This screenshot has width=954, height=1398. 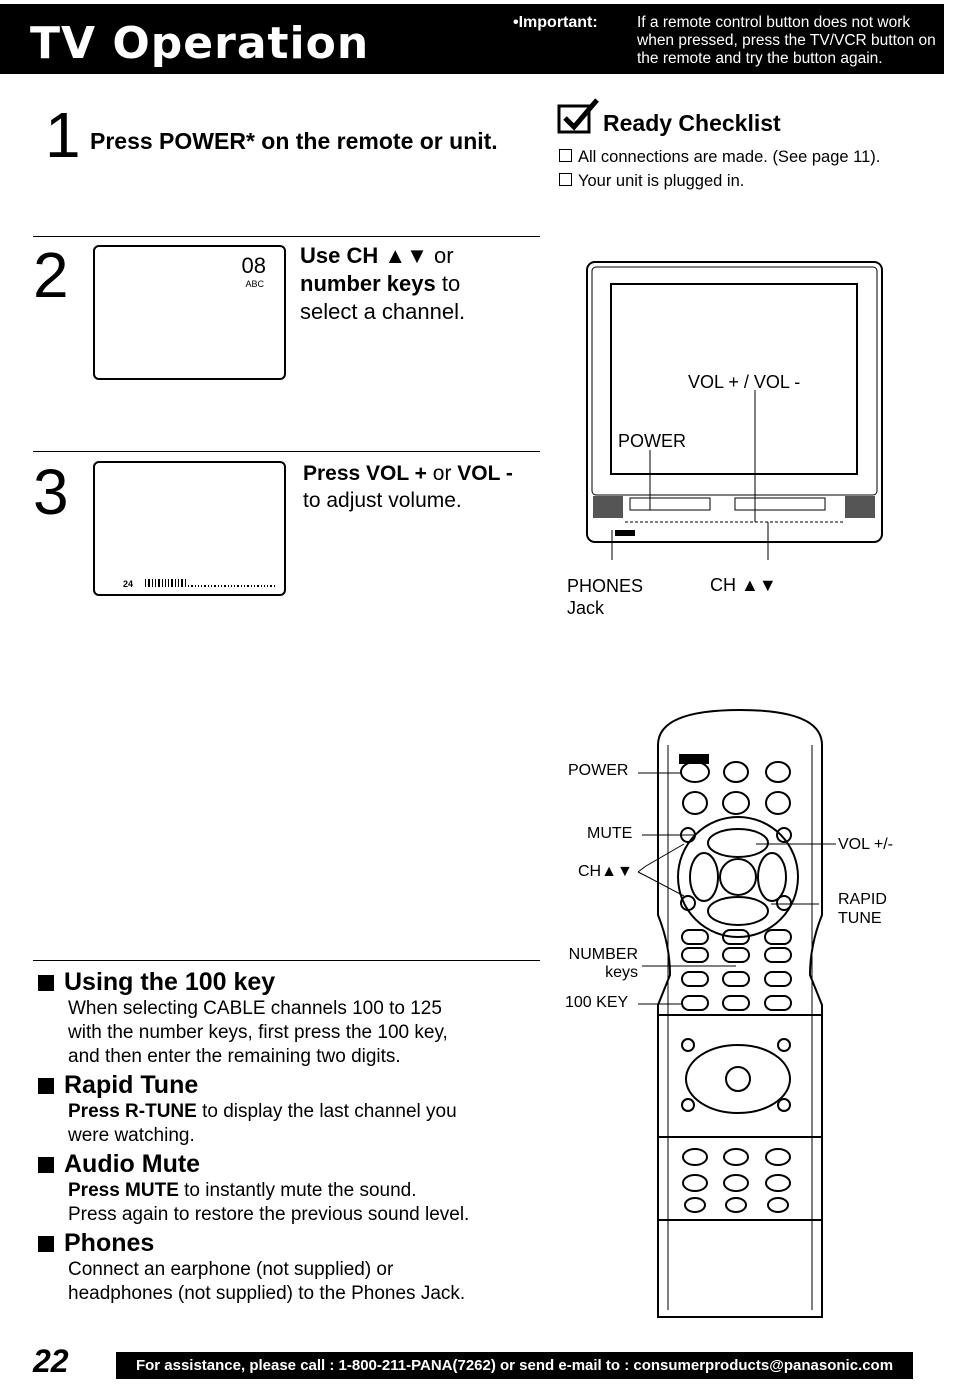 I want to click on checklist-item-text: Your unit is plugged in., so click(x=661, y=181).